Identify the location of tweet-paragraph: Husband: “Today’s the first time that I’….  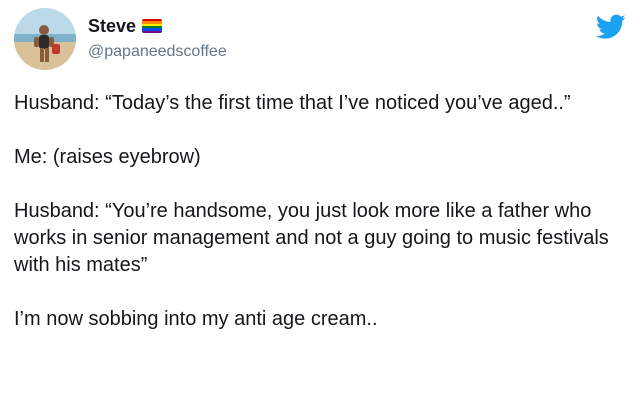
(292, 103).